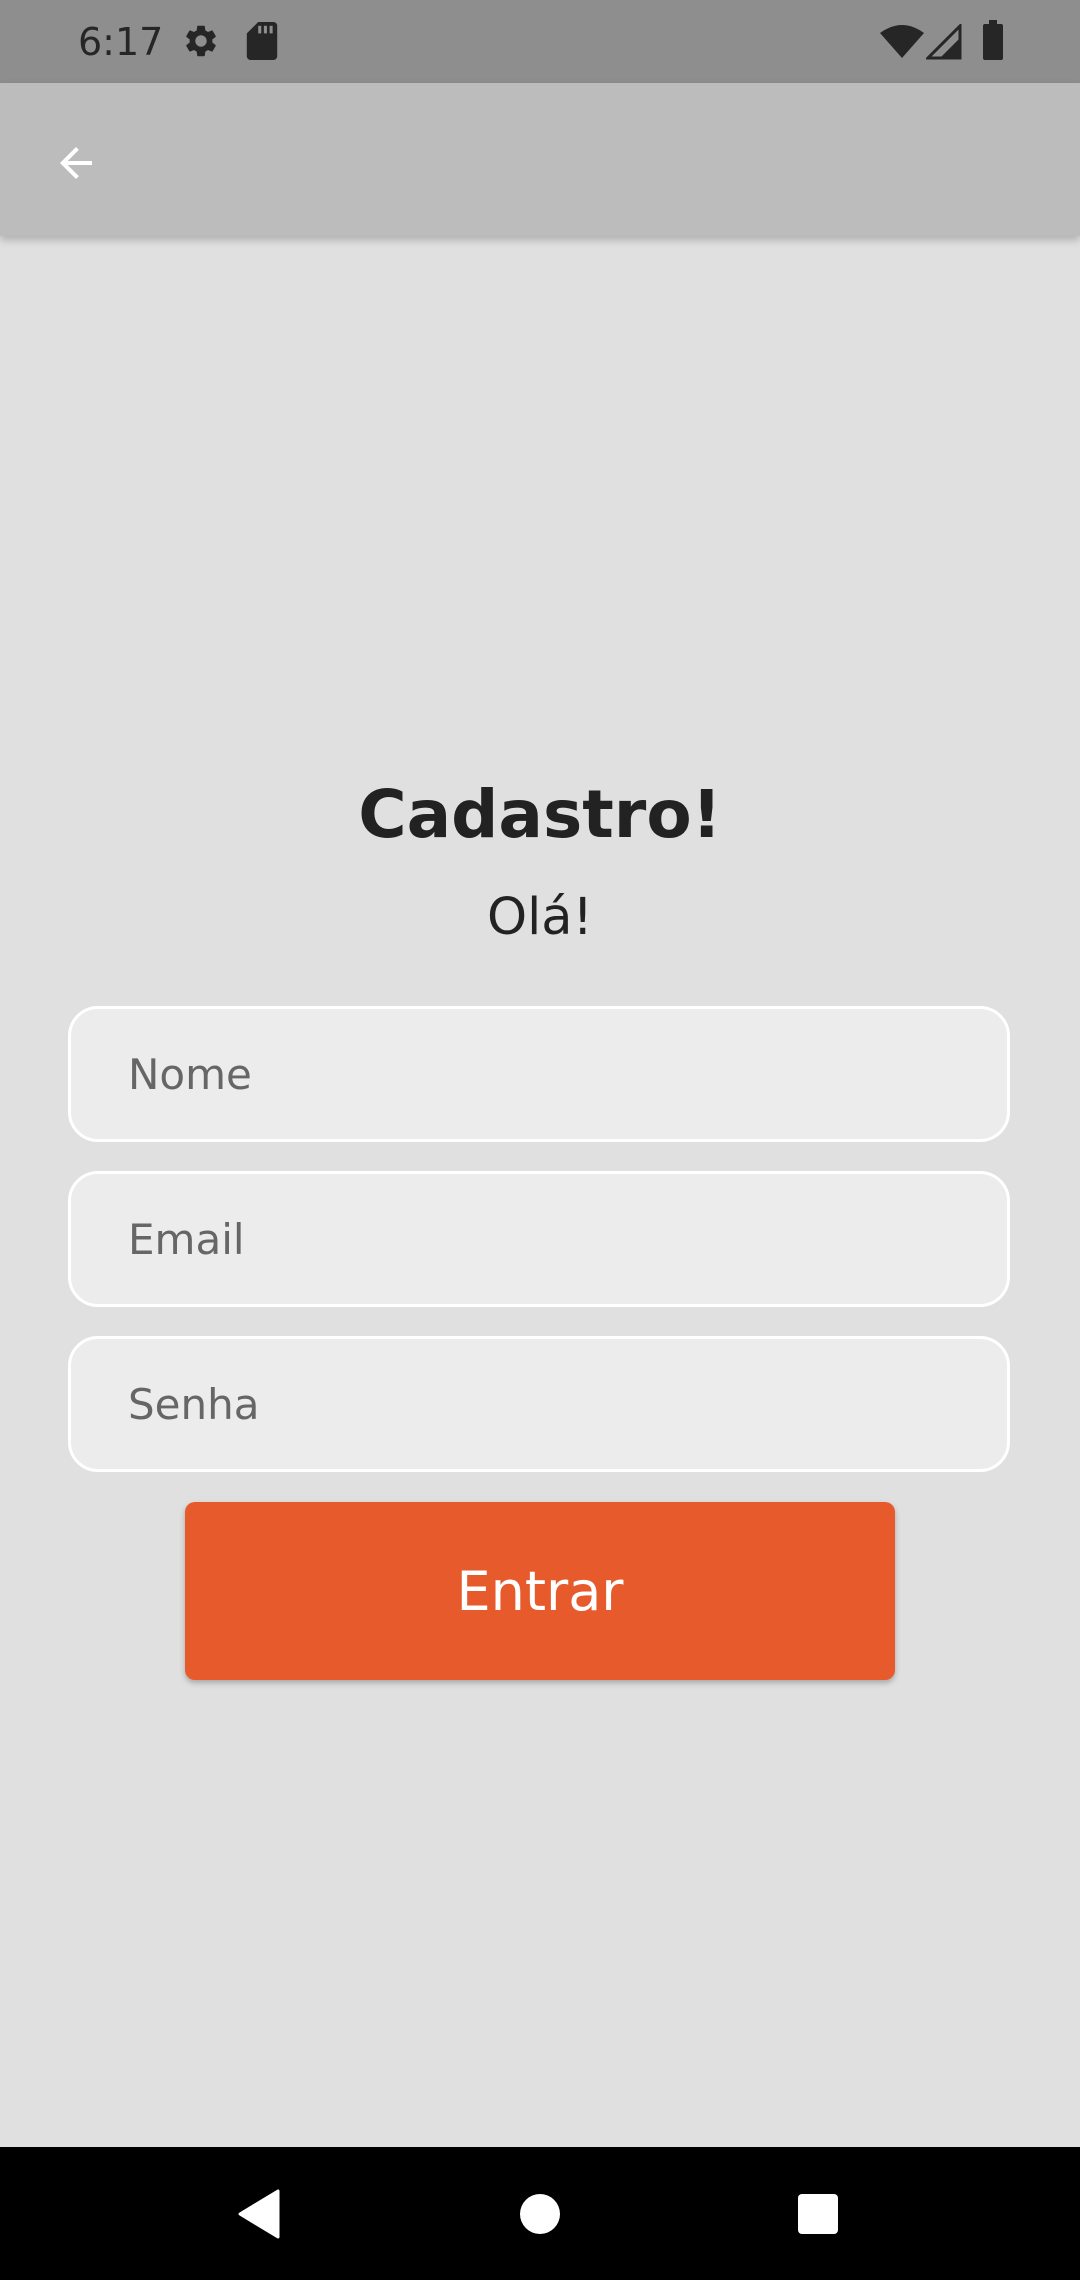 Image resolution: width=1080 pixels, height=2280 pixels. I want to click on nav-home-button, so click(540, 2214).